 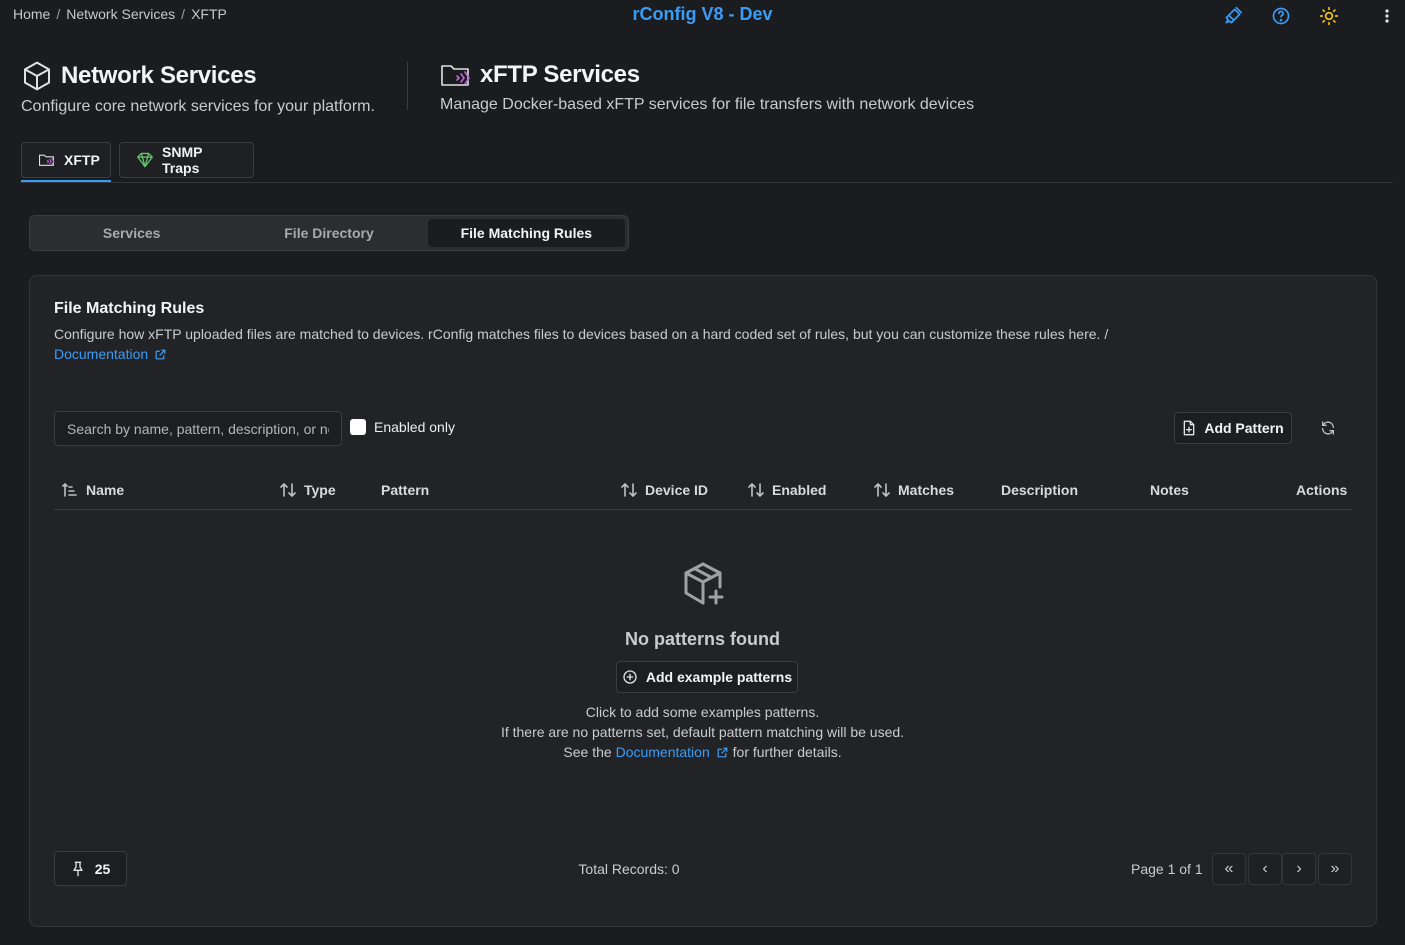 I want to click on page-title: Network Services, so click(x=159, y=75).